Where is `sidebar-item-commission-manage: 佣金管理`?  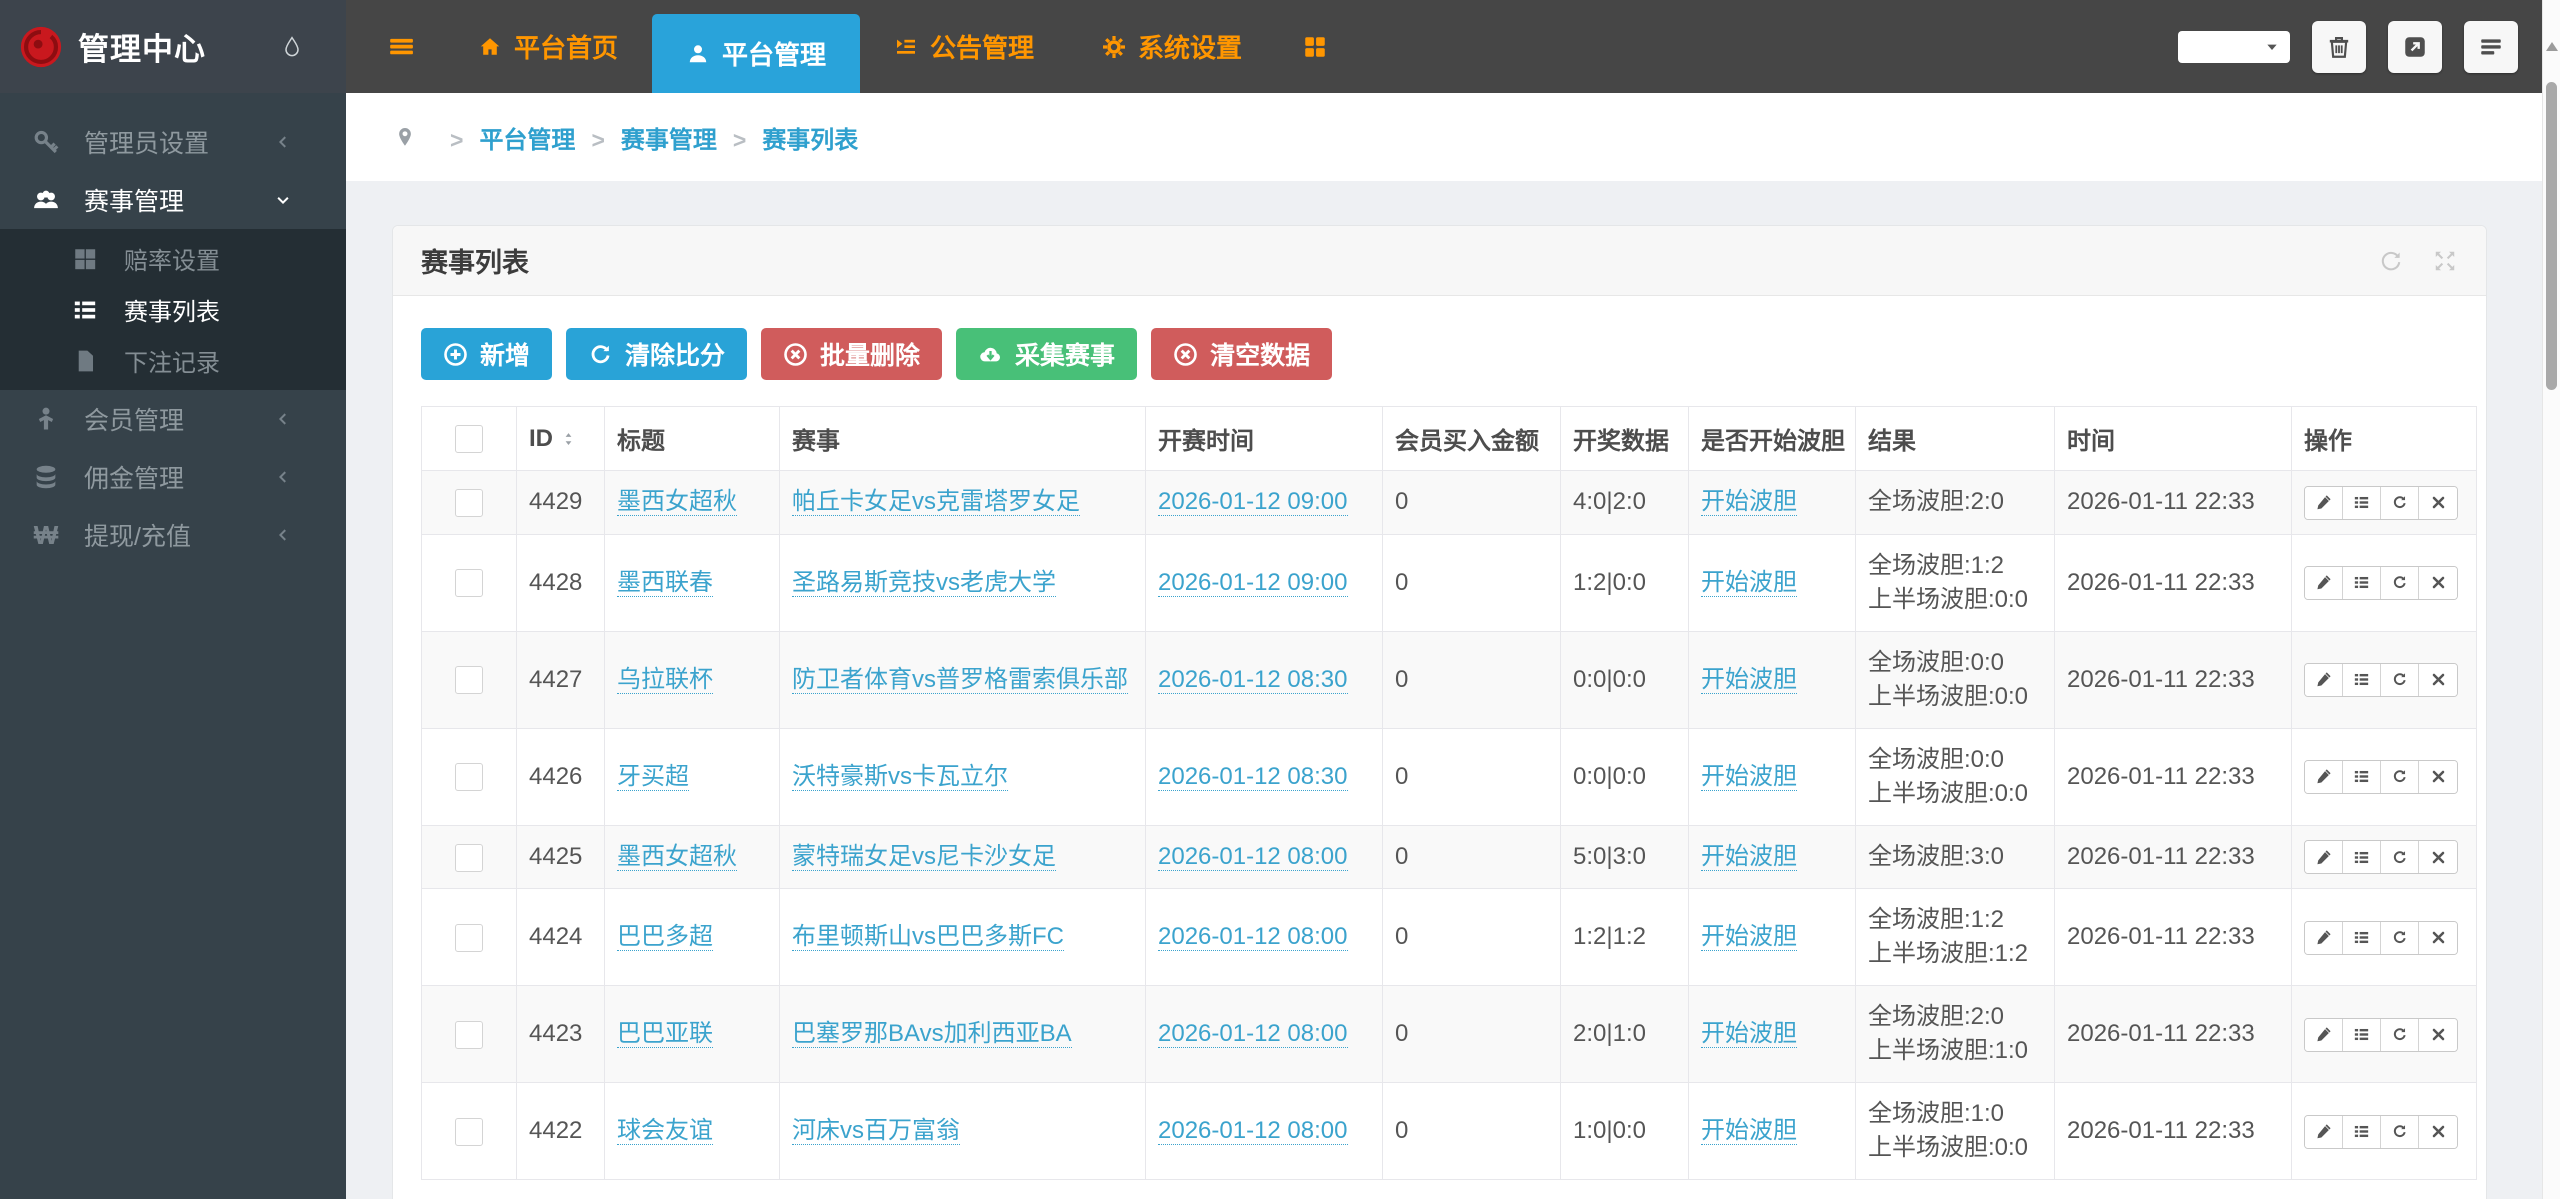
sidebar-item-commission-manage: 佣金管理 is located at coordinates (173, 477).